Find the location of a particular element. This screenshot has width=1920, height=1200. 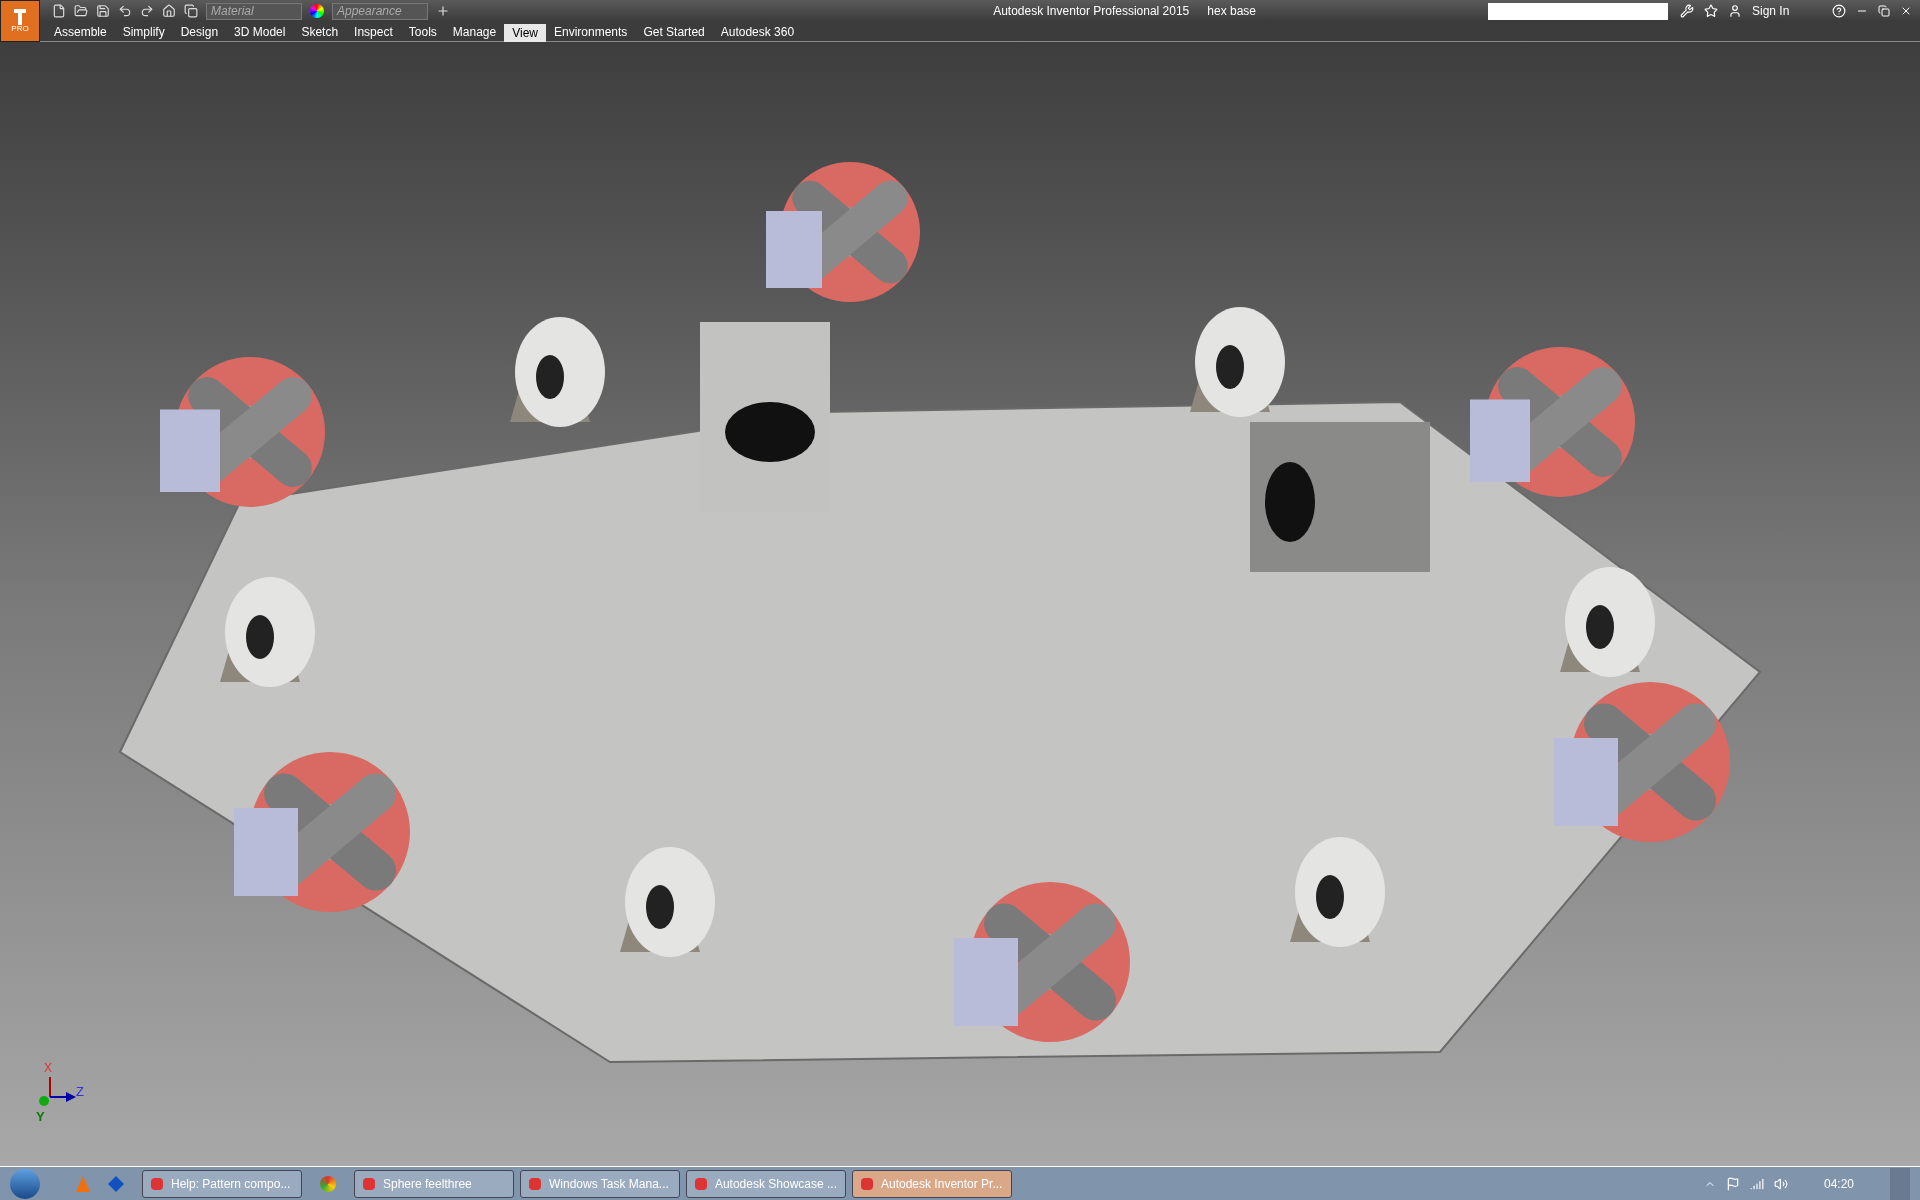

ribbon-tab: Simplify is located at coordinates (143, 31).